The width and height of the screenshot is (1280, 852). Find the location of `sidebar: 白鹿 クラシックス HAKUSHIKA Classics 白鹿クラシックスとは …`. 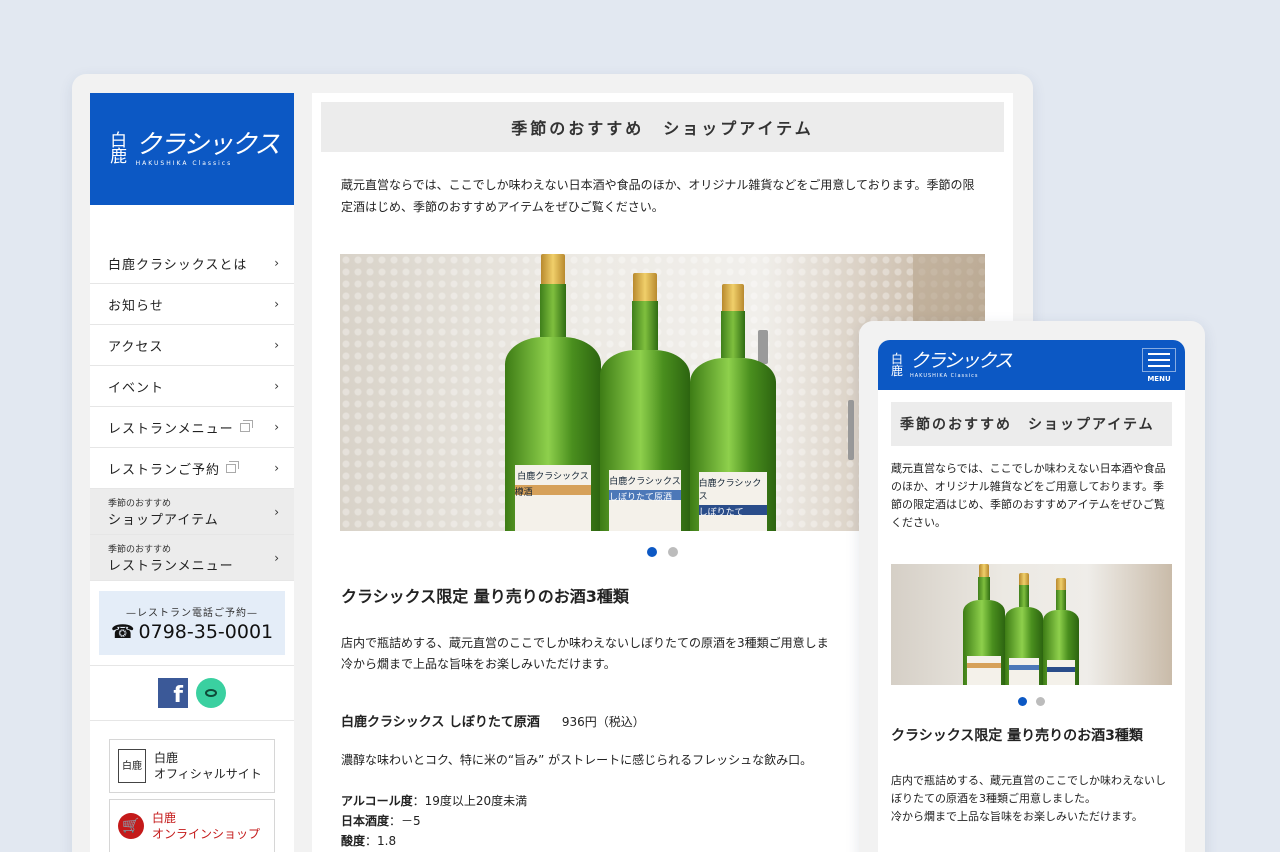

sidebar: 白鹿 クラシックス HAKUSHIKA Classics 白鹿クラシックスとは … is located at coordinates (192, 472).